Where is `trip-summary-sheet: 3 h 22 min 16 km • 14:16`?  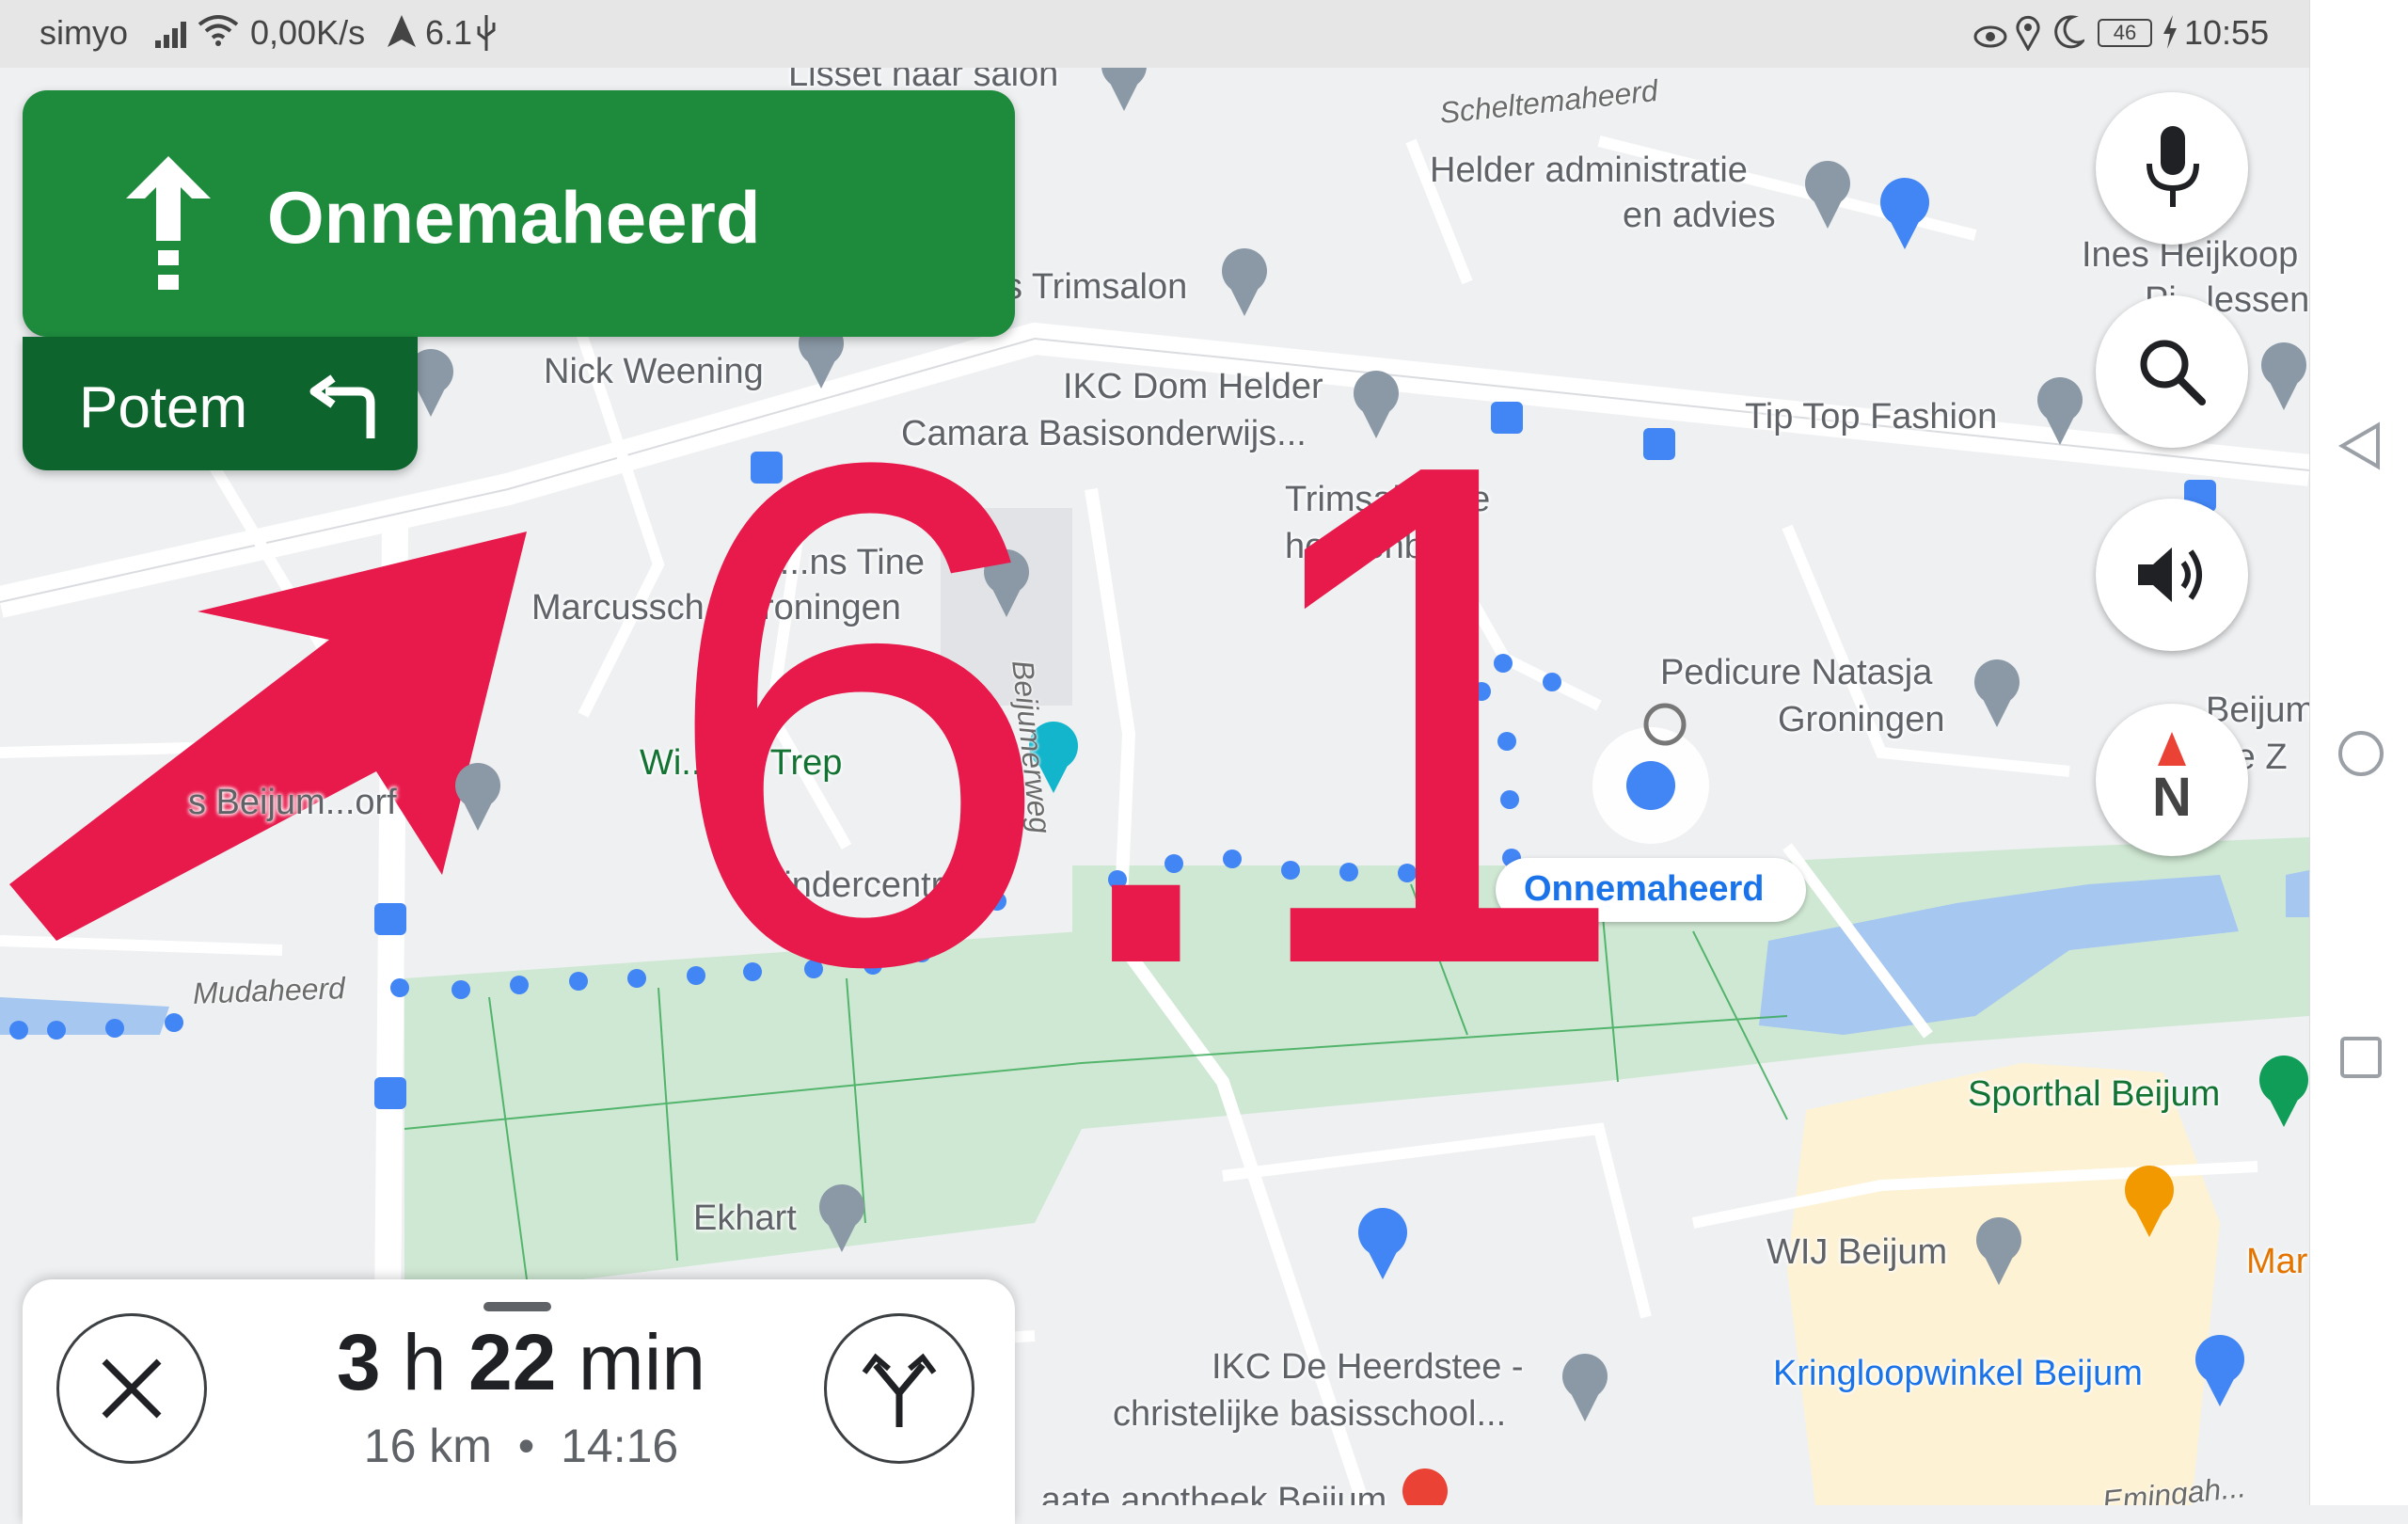 trip-summary-sheet: 3 h 22 min 16 km • 14:16 is located at coordinates (519, 1402).